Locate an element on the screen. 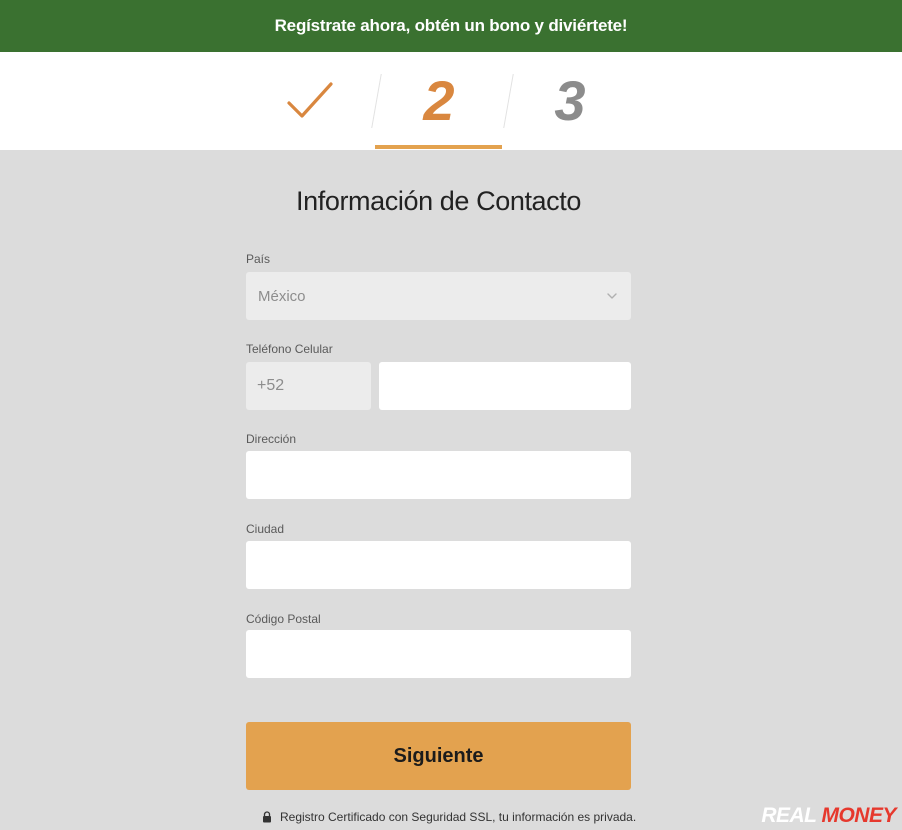 Image resolution: width=902 pixels, height=830 pixels. watermark-part-1: REAL is located at coordinates (789, 815).